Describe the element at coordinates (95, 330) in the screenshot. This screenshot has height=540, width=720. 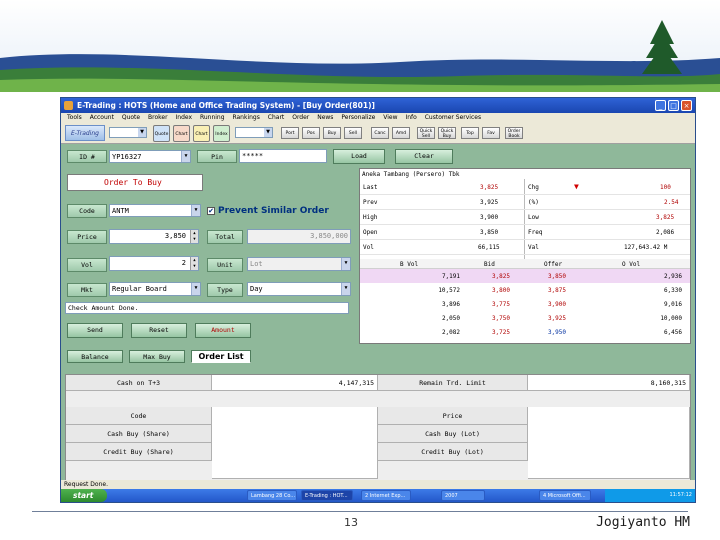
I see `send-button: Send` at that location.